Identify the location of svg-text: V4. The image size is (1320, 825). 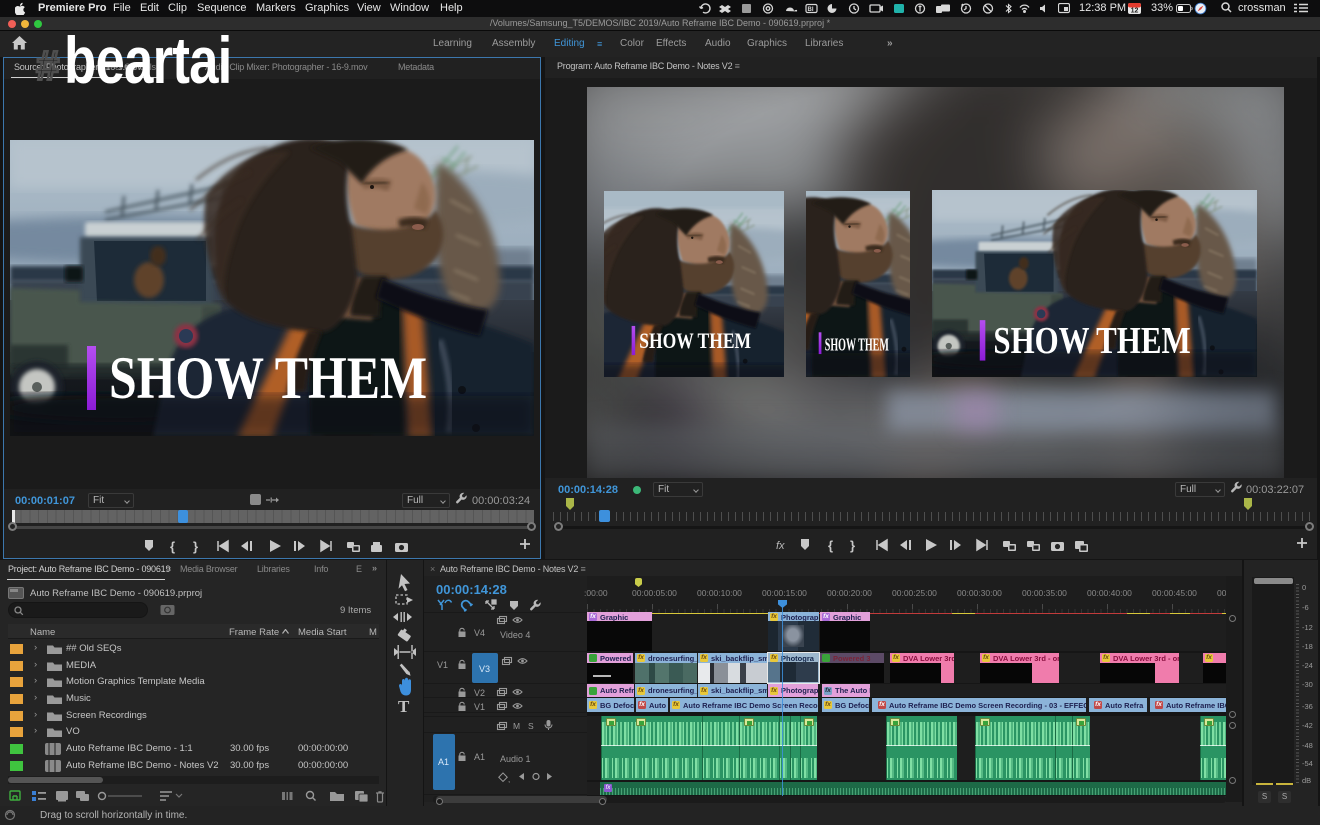
(479, 633).